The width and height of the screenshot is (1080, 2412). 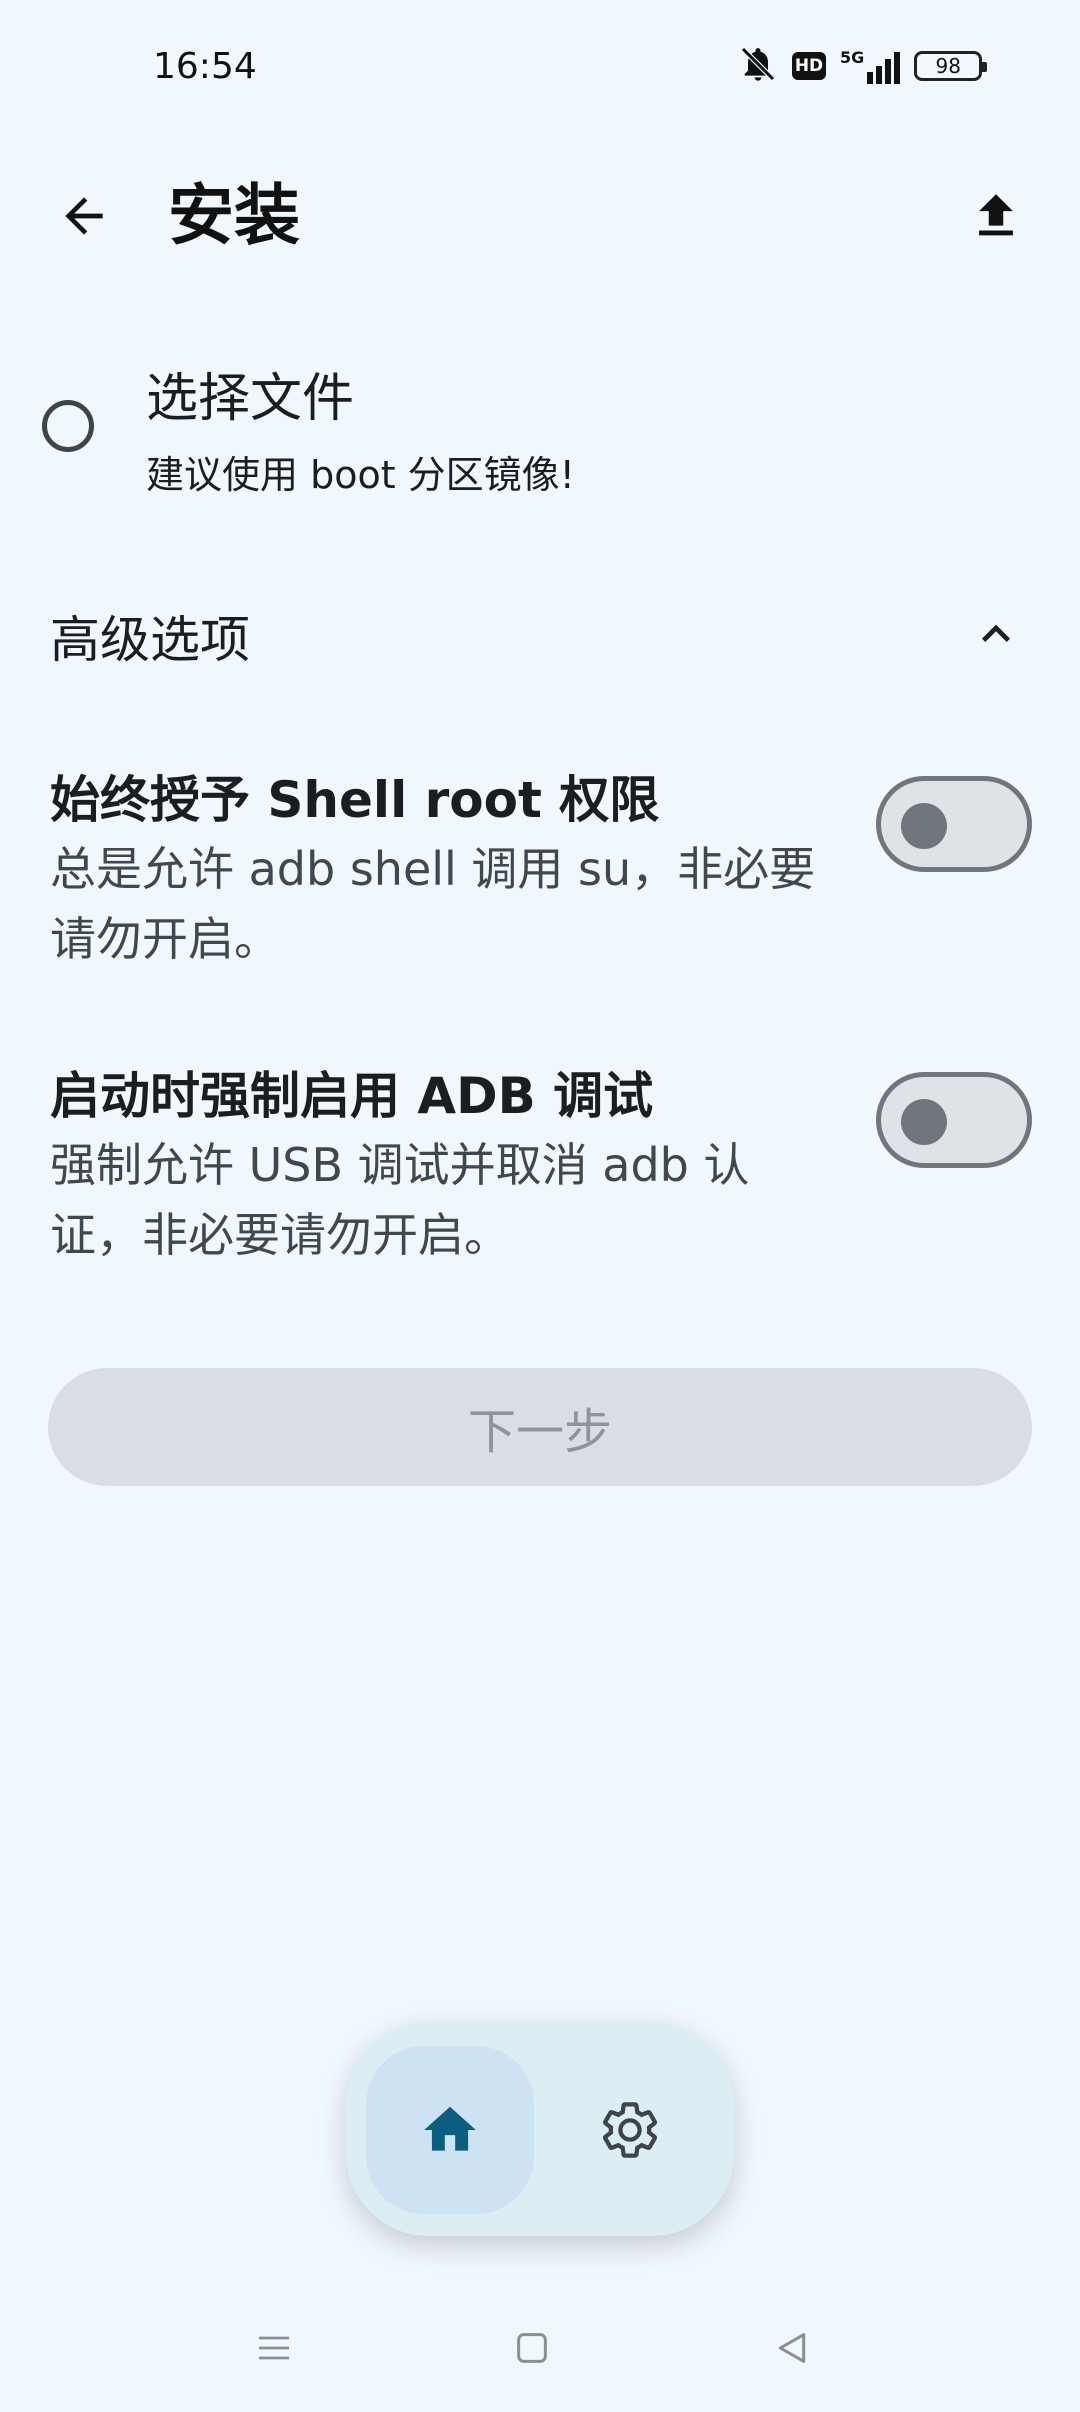 I want to click on nav-settings-button, so click(x=630, y=2130).